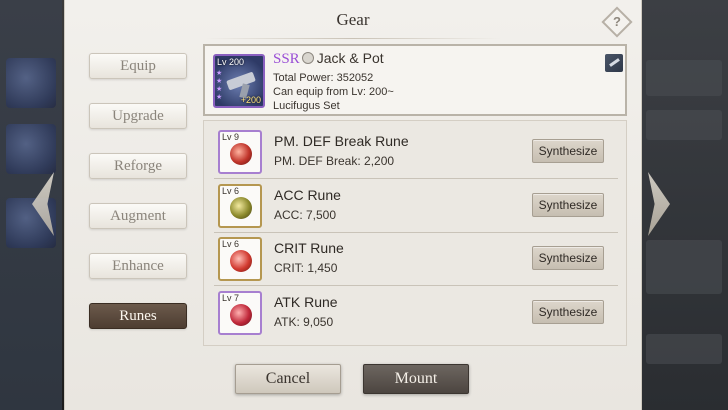 This screenshot has height=410, width=728. I want to click on medal-icon, so click(307, 58).